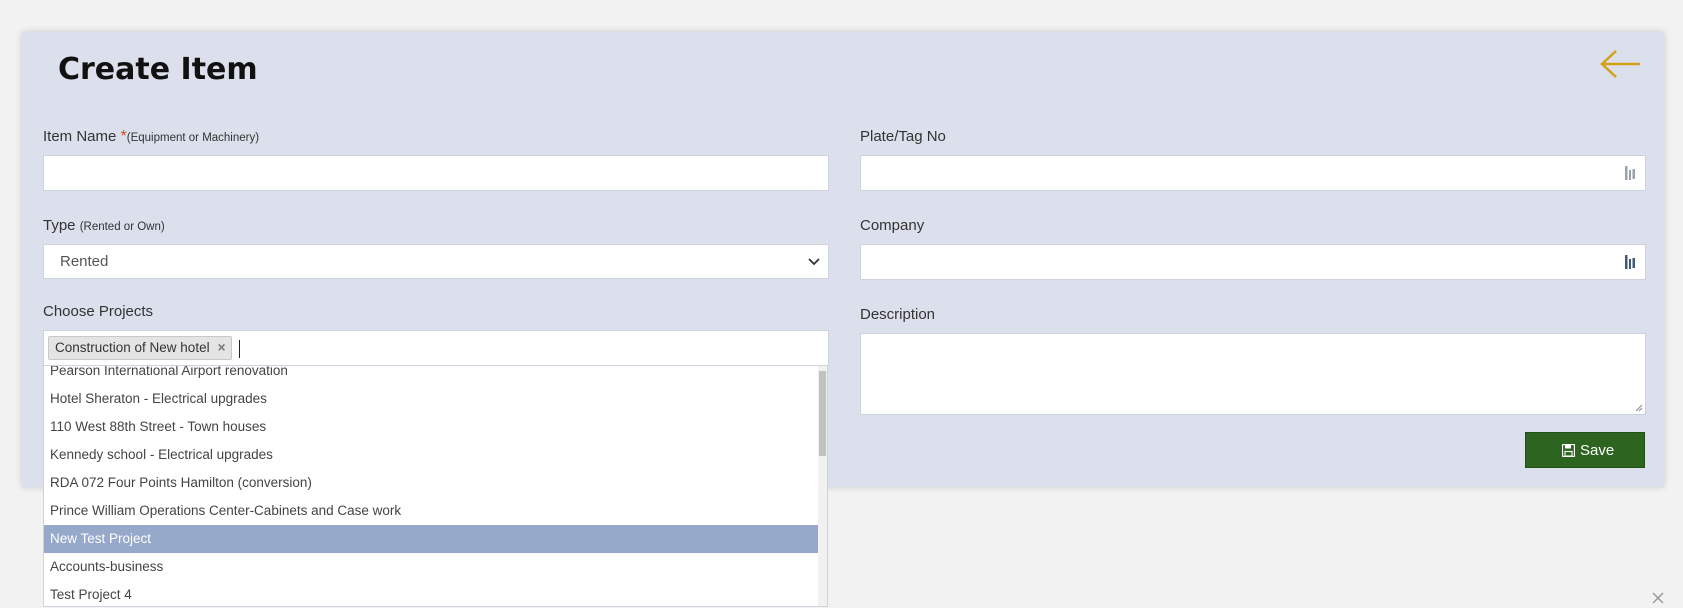 The image size is (1683, 608). I want to click on projects-multiselect: Construction of New hotel ×, so click(436, 348).